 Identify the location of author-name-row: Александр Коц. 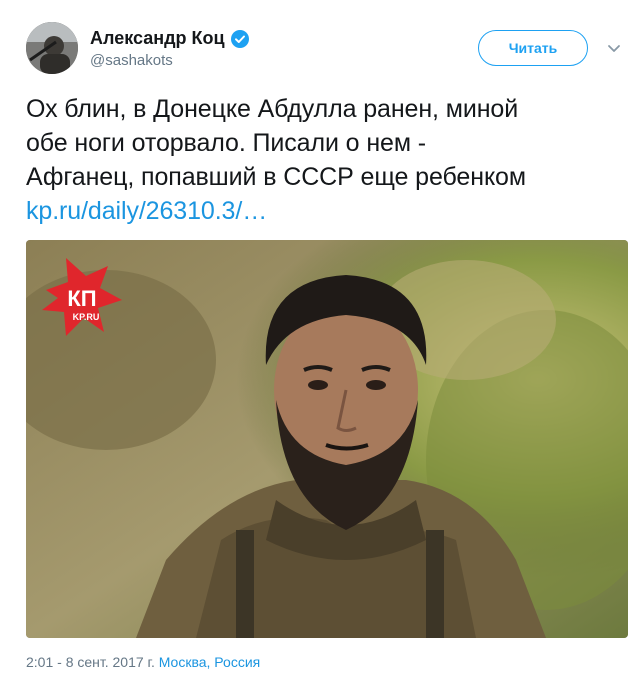
(169, 38).